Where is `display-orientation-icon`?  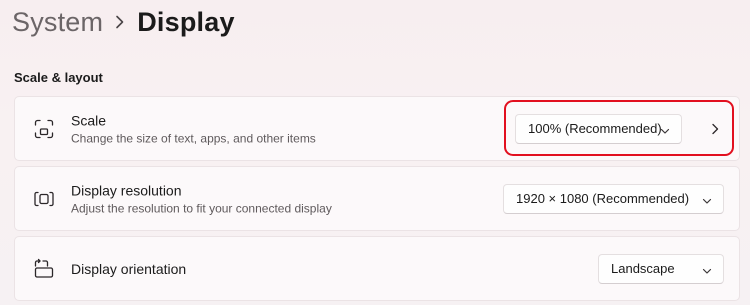
display-orientation-icon is located at coordinates (44, 269).